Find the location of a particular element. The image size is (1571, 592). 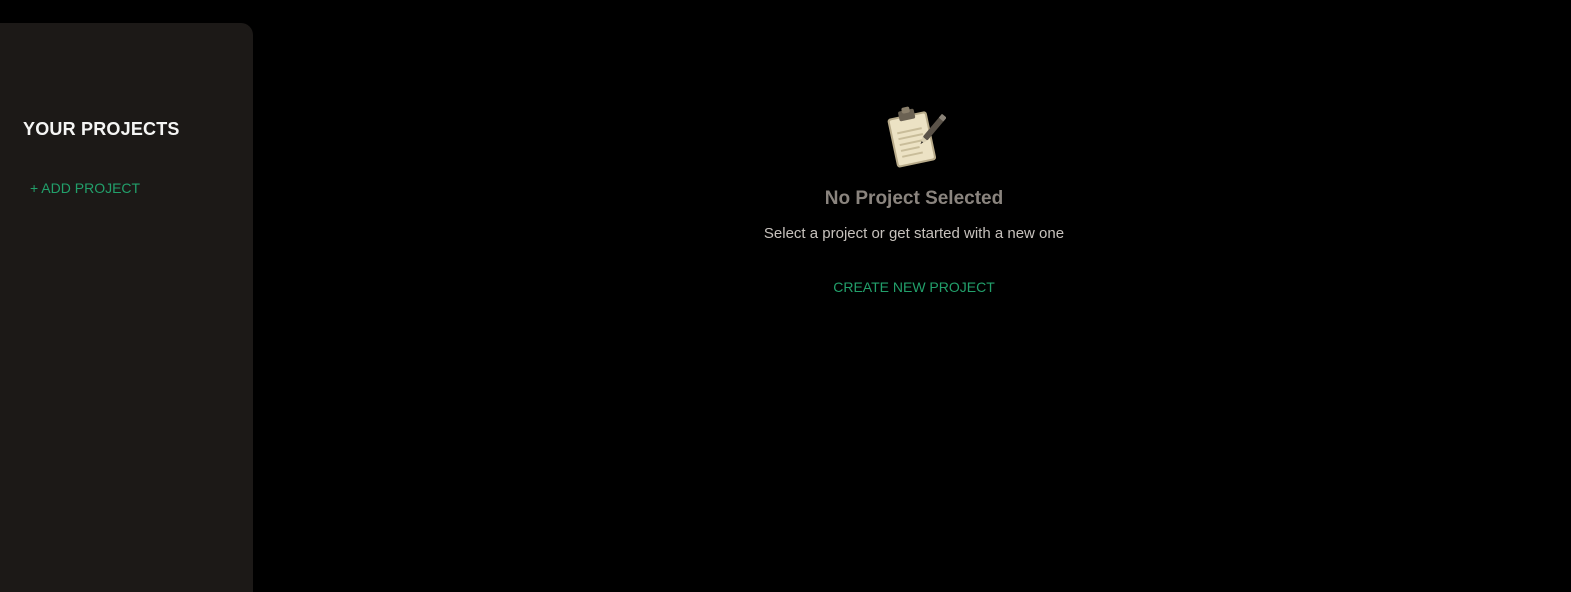

create-new-project-button: CREATE NEW PROJECT is located at coordinates (914, 287).